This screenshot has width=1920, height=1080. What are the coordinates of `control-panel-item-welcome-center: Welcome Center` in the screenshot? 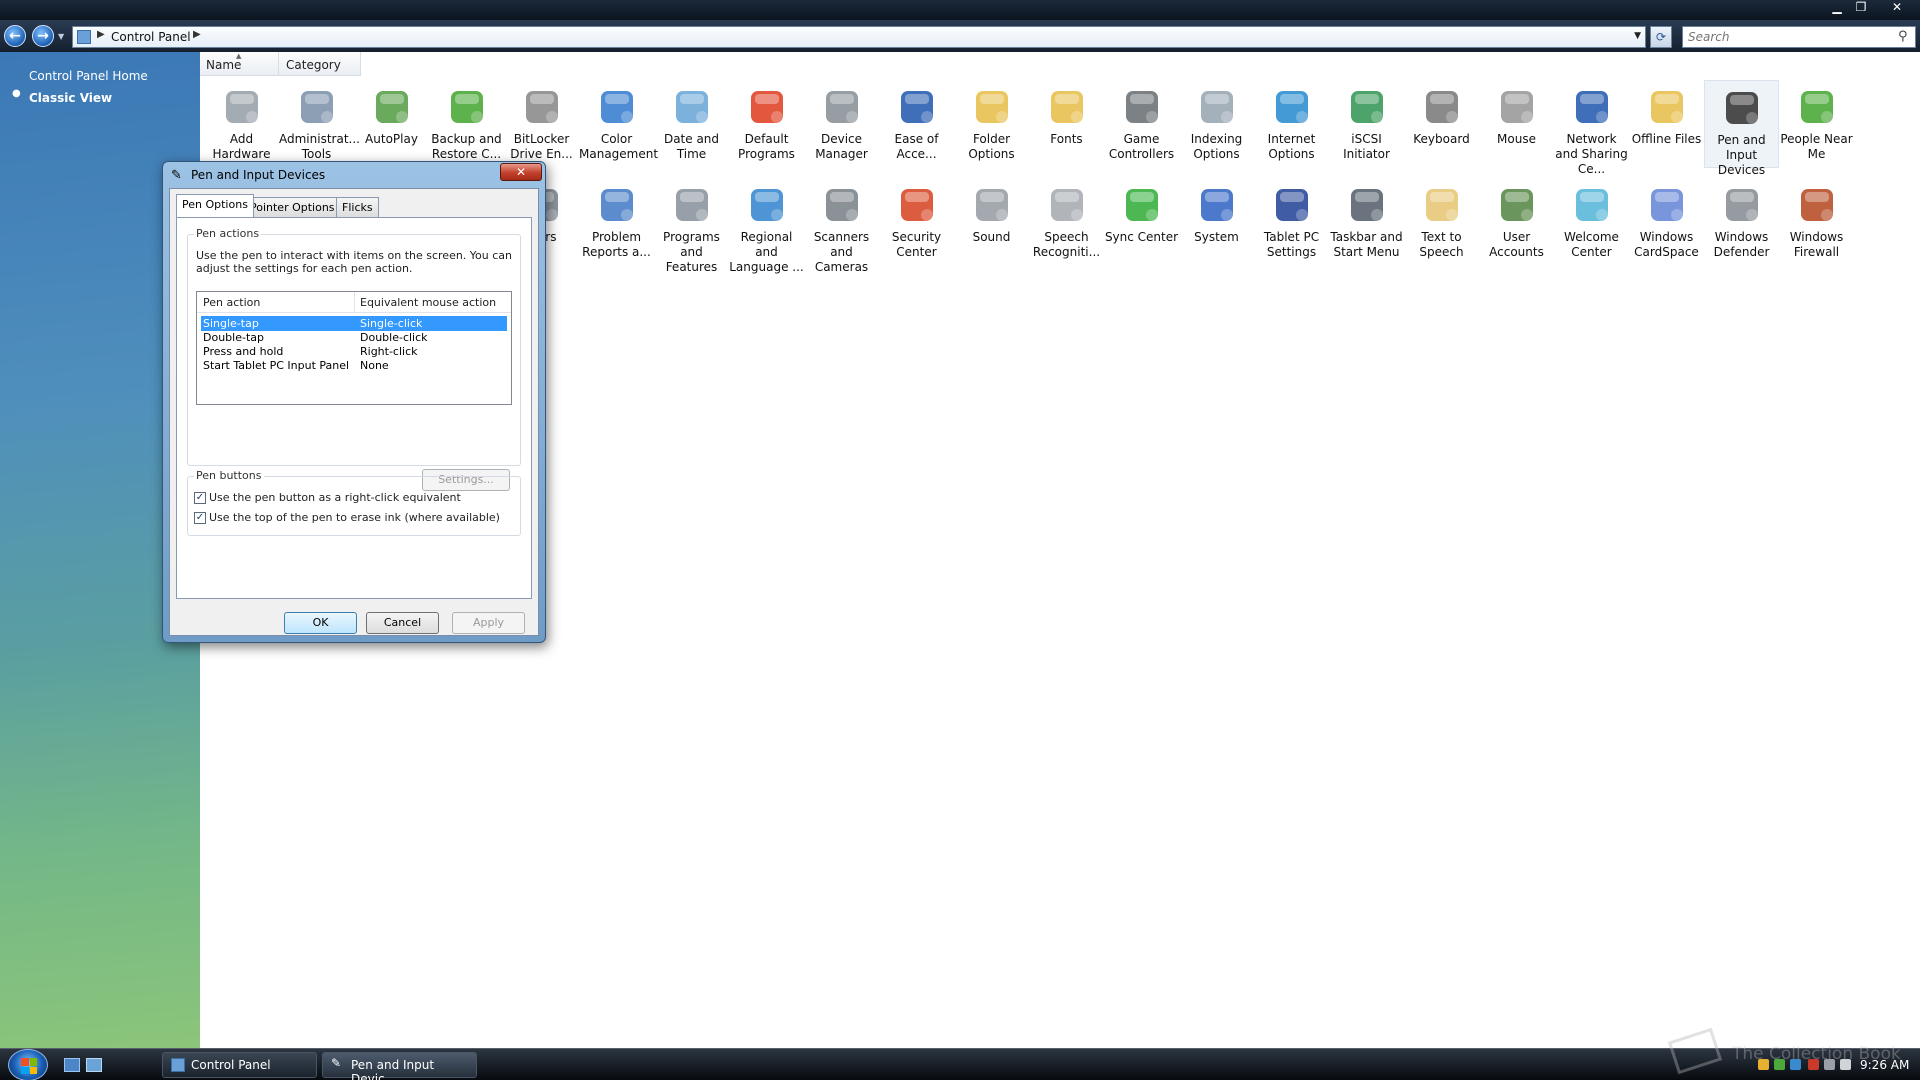 It's located at (1591, 222).